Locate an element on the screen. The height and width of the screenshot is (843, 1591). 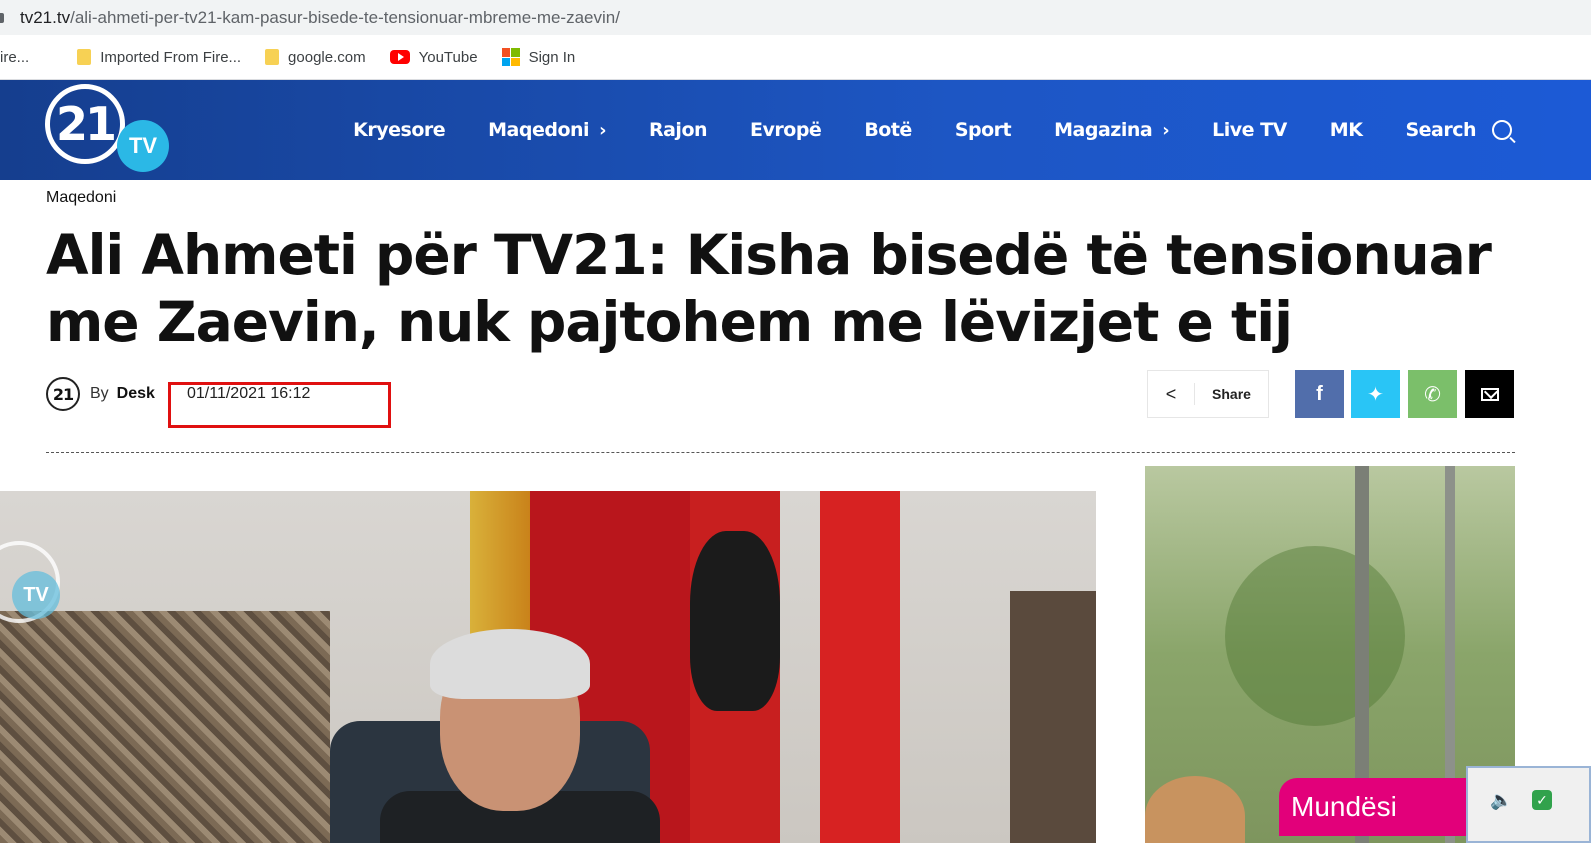
nav-label: Kryesore is located at coordinates (399, 130).